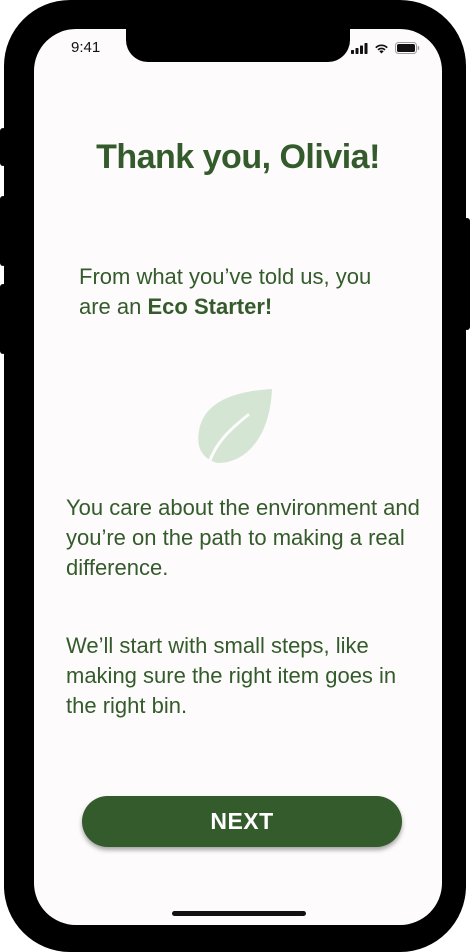 Image resolution: width=470 pixels, height=952 pixels. Describe the element at coordinates (86, 47) in the screenshot. I see `status-time: 9:41` at that location.